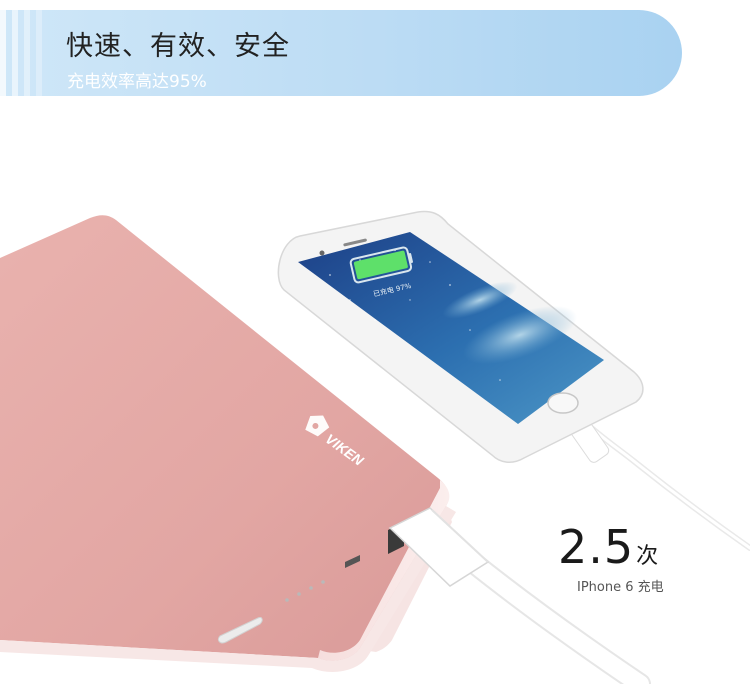 Image resolution: width=750 pixels, height=684 pixels. I want to click on charge-count-unit: 次, so click(647, 556).